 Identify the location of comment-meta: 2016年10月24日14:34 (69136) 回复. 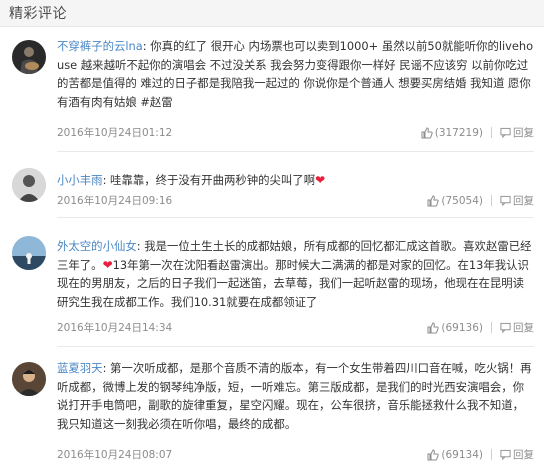
(295, 328).